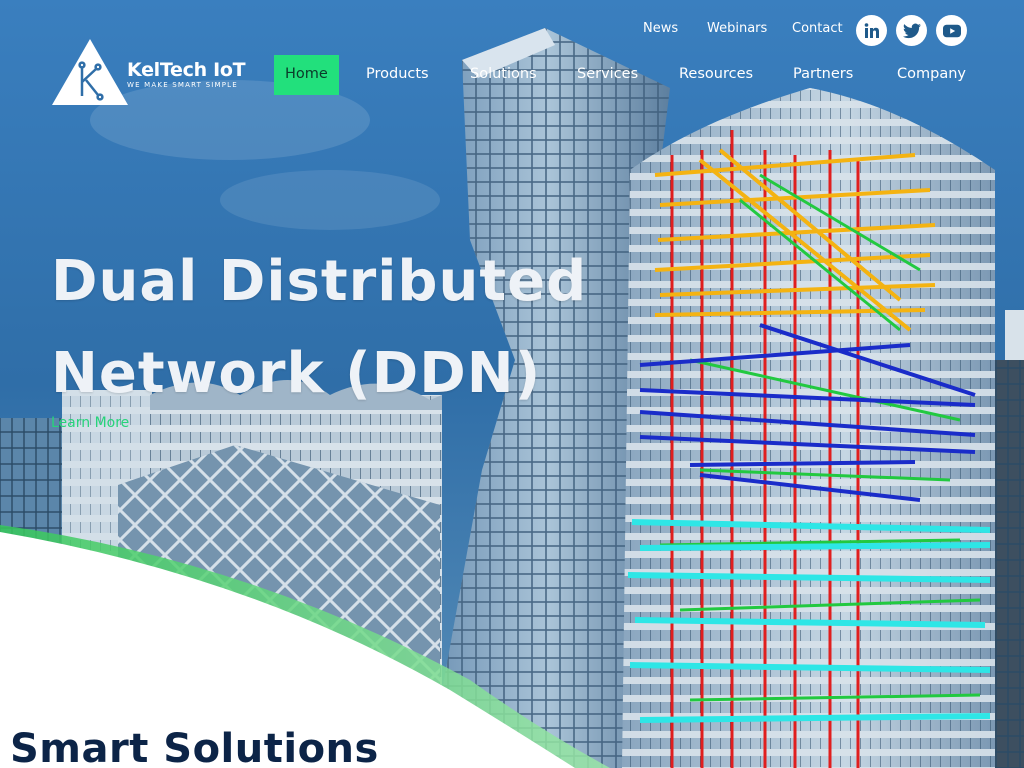 The height and width of the screenshot is (768, 1024). Describe the element at coordinates (737, 28) in the screenshot. I see `utility-link-webinars: Webinars` at that location.